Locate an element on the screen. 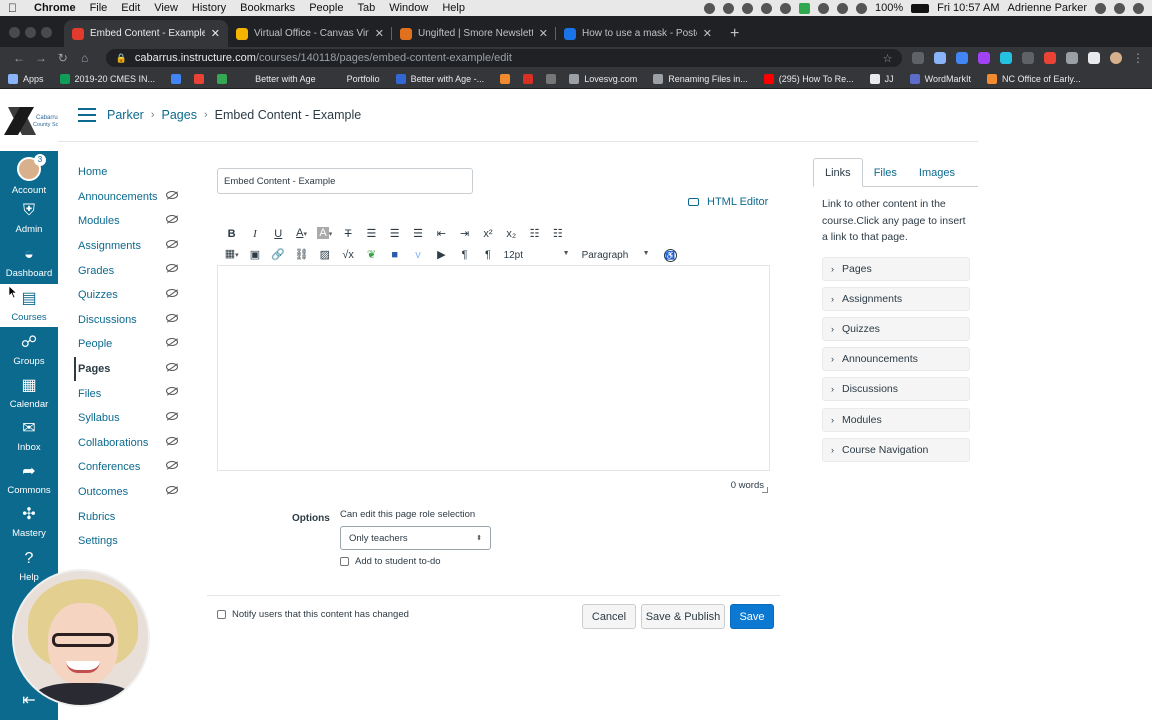  menu-history: History is located at coordinates (209, 8).